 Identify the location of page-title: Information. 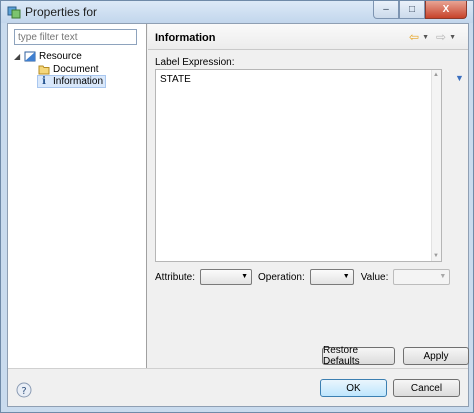
(185, 38).